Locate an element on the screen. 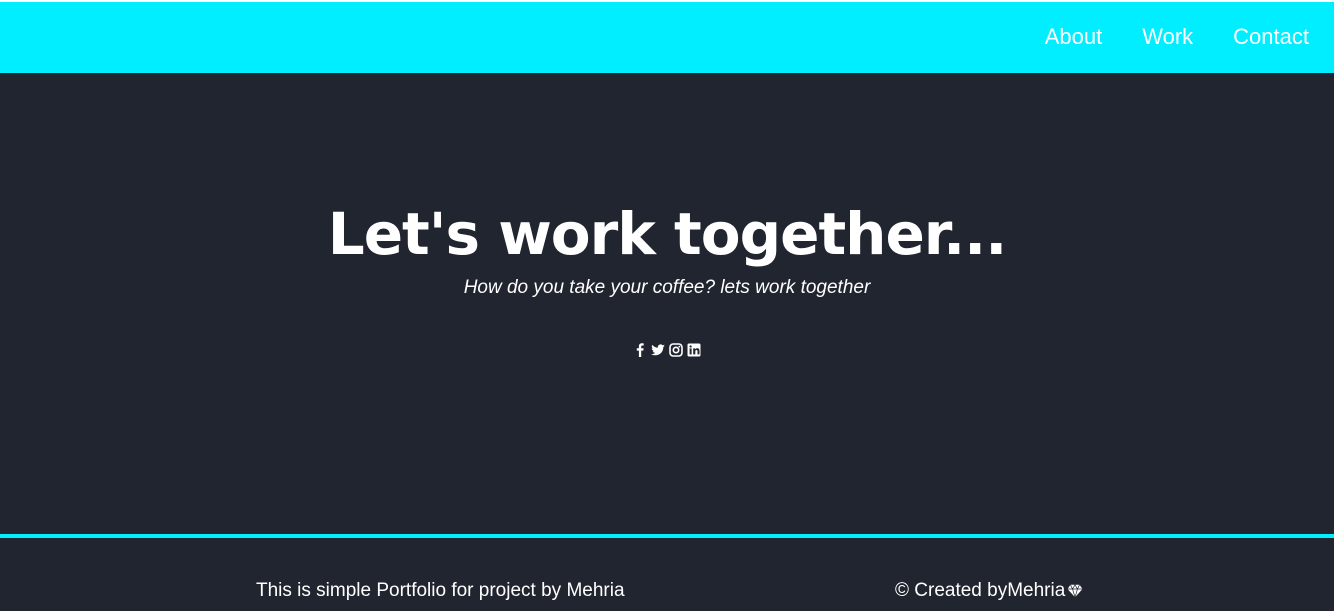 The width and height of the screenshot is (1334, 611). instagram-icon is located at coordinates (676, 350).